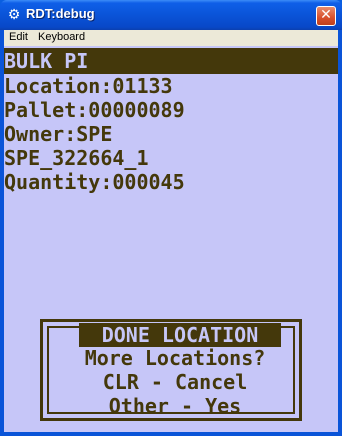  What do you see at coordinates (58, 134) in the screenshot?
I see `owner-line: Owner:SPE` at bounding box center [58, 134].